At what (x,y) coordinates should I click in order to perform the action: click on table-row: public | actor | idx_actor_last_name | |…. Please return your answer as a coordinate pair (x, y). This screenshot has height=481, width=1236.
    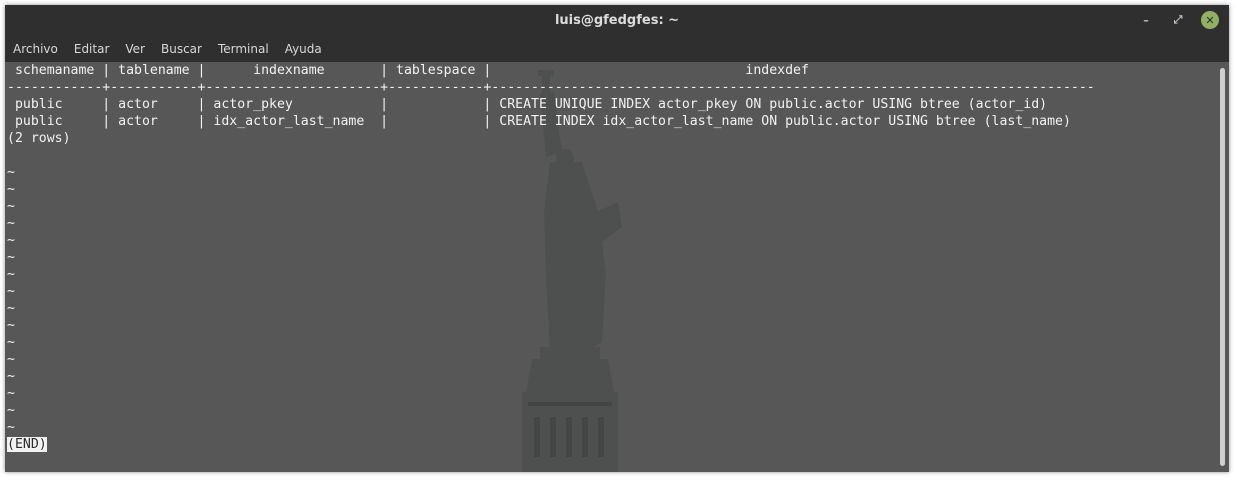
    Looking at the image, I should click on (539, 121).